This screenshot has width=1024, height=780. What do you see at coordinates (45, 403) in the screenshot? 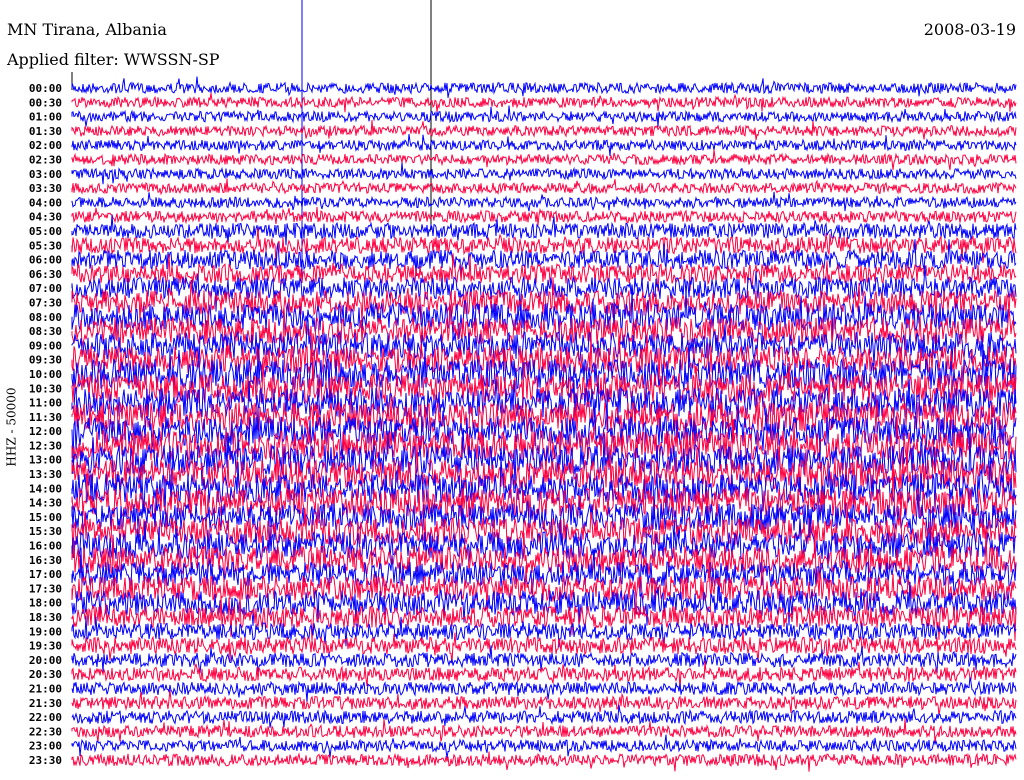
I see `time-tick-label: 11:00` at bounding box center [45, 403].